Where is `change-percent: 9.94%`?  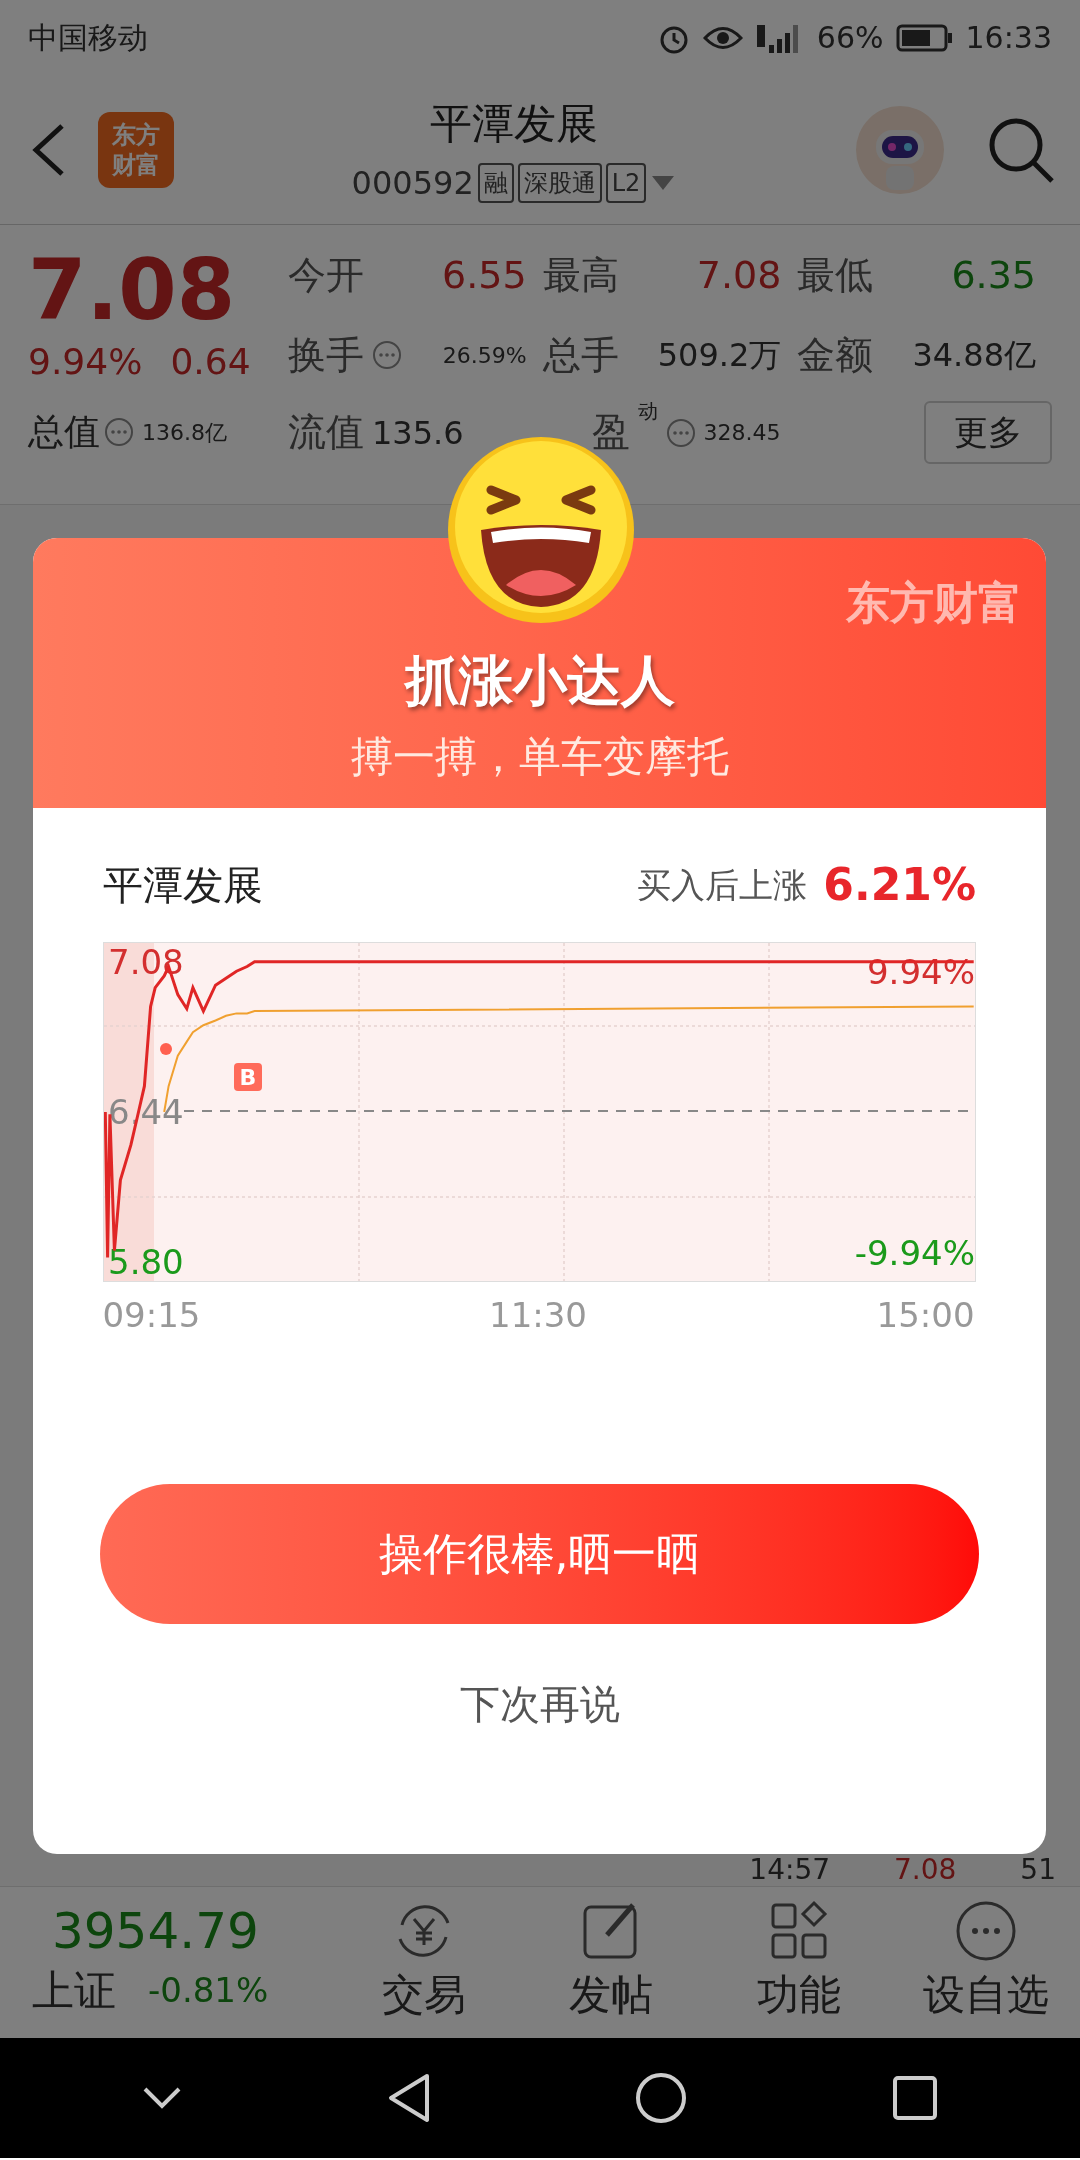 change-percent: 9.94% is located at coordinates (85, 362).